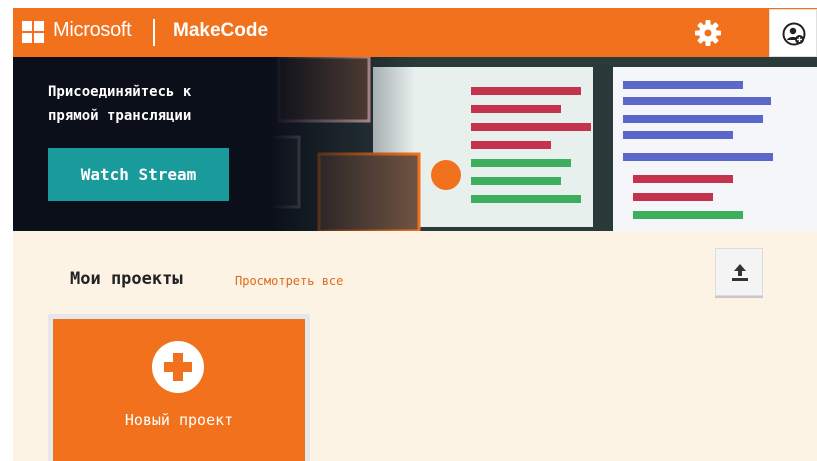  I want to click on view-all-link: Просмотреть все, so click(289, 281).